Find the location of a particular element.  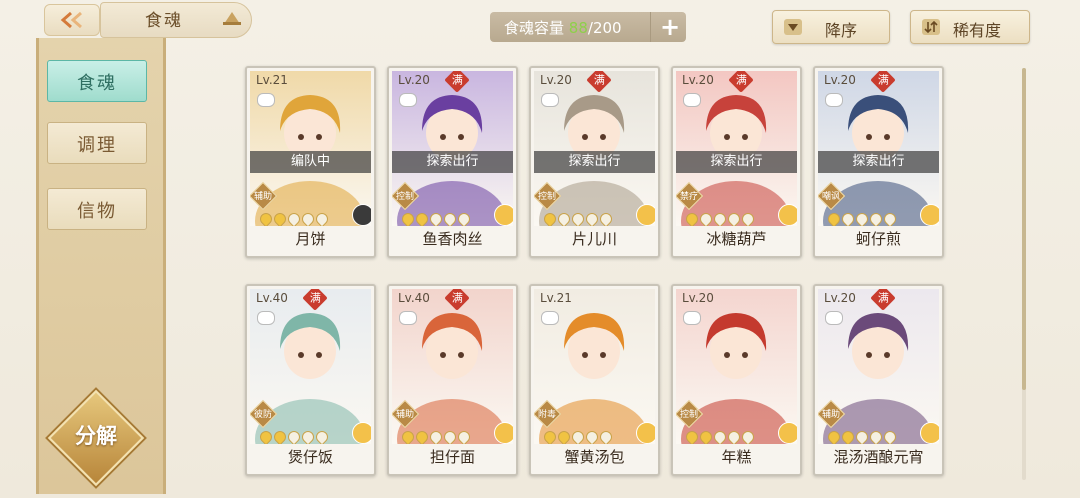

card-name: 蚵仔煎 is located at coordinates (878, 239).